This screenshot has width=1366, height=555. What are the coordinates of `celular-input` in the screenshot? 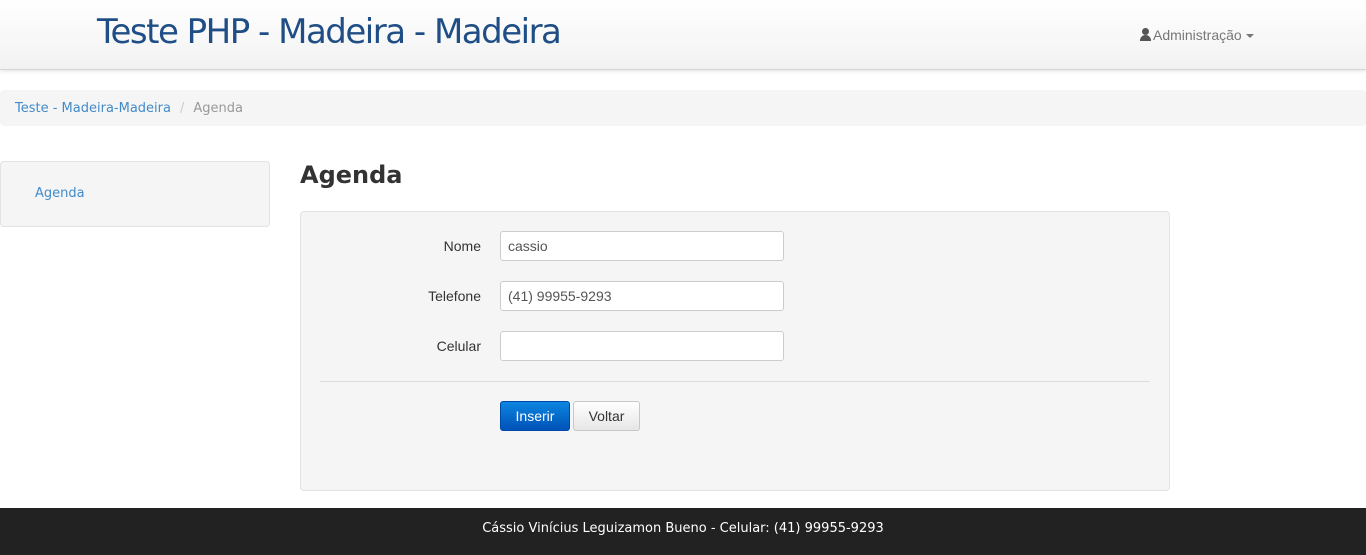 It's located at (642, 346).